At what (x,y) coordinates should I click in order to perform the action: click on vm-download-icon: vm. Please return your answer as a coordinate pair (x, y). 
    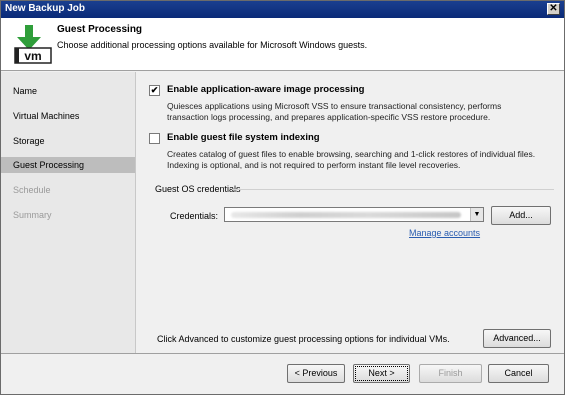
    Looking at the image, I should click on (33, 44).